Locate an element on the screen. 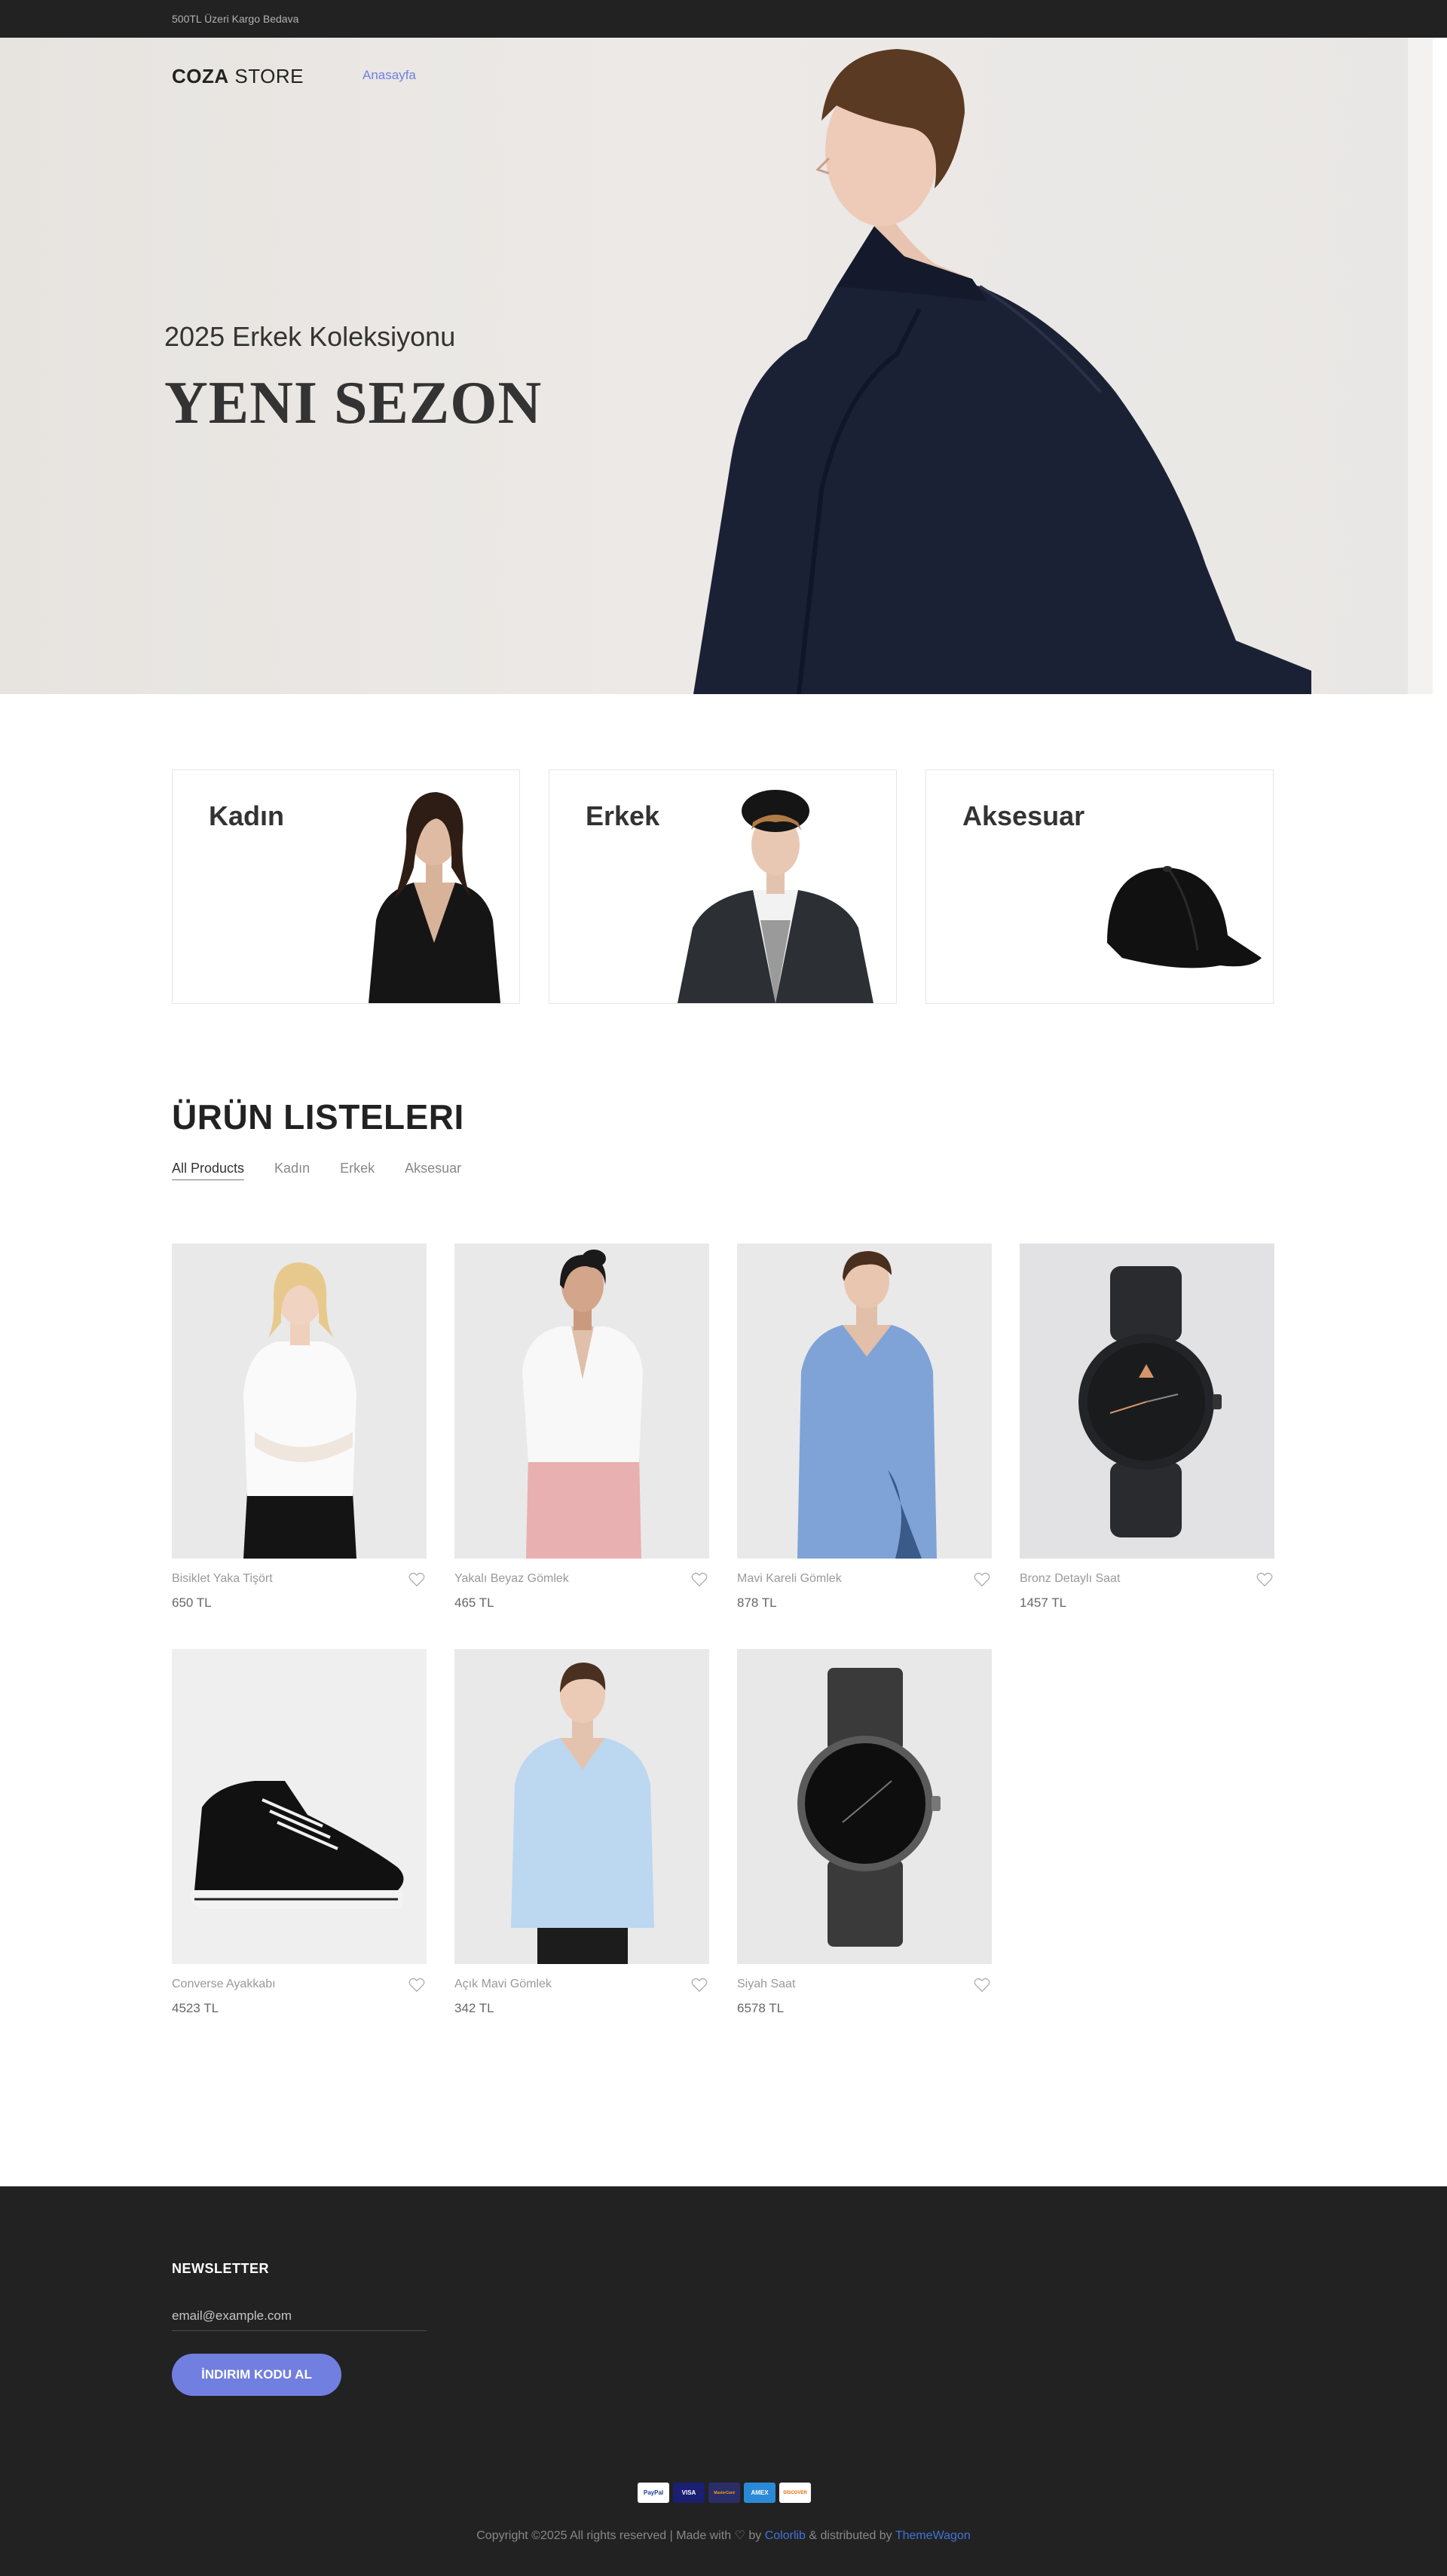 The width and height of the screenshot is (1447, 2576). product-card: Bisiklet Yaka Tişört 650 TL is located at coordinates (299, 1427).